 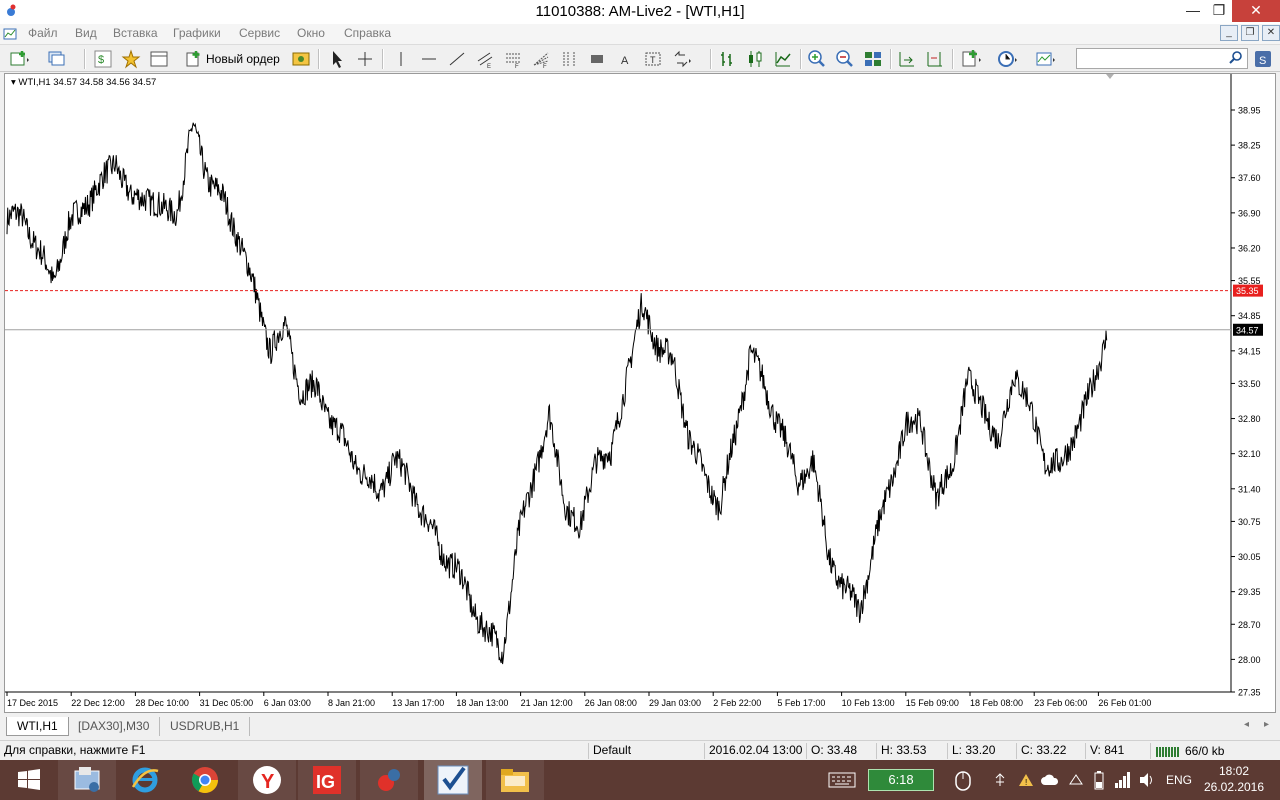 What do you see at coordinates (457, 59) in the screenshot?
I see `trendline-icon` at bounding box center [457, 59].